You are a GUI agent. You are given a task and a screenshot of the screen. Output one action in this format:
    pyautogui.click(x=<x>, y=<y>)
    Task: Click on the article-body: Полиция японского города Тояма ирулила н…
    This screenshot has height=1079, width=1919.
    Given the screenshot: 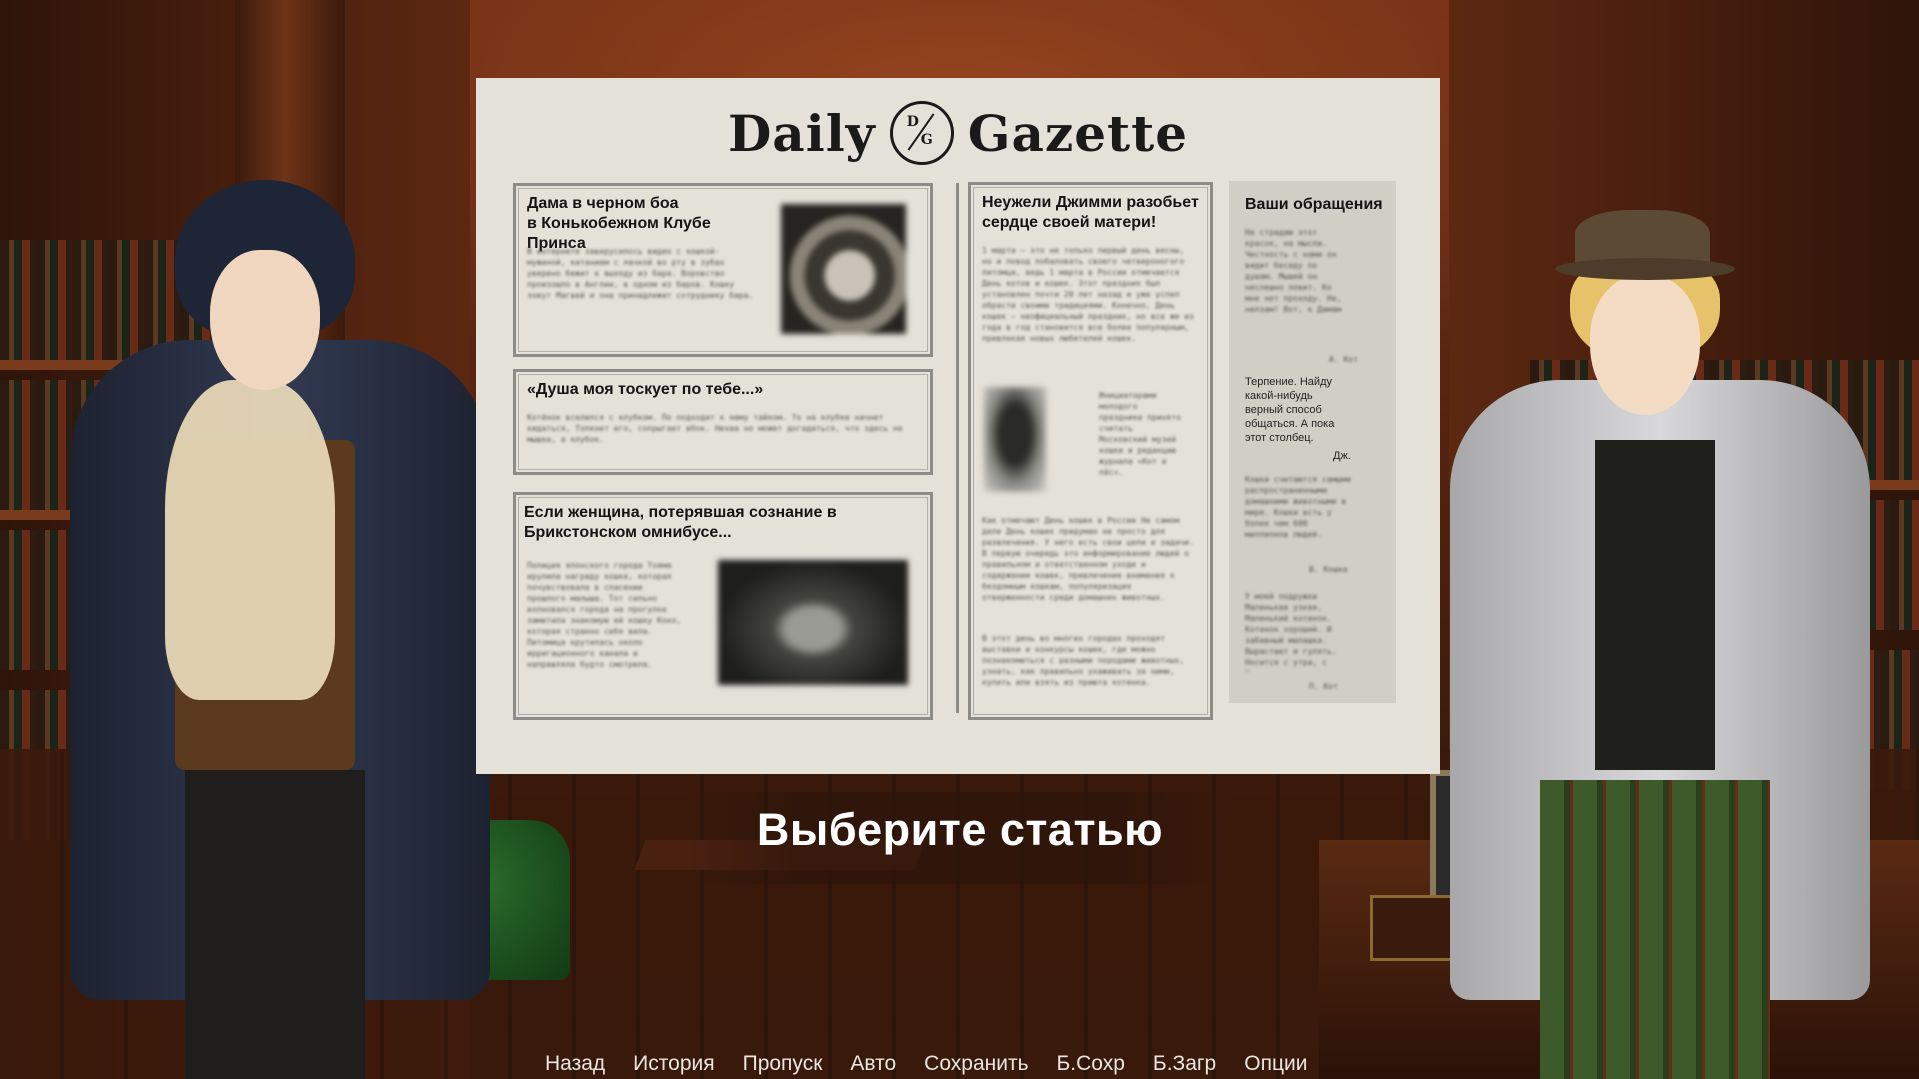 What is the action you would take?
    pyautogui.click(x=604, y=615)
    